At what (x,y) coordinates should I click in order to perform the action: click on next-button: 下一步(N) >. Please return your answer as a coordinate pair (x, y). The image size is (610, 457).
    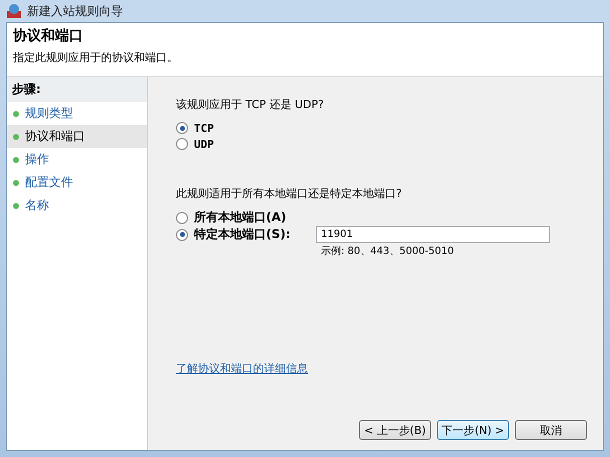
    Looking at the image, I should click on (473, 430).